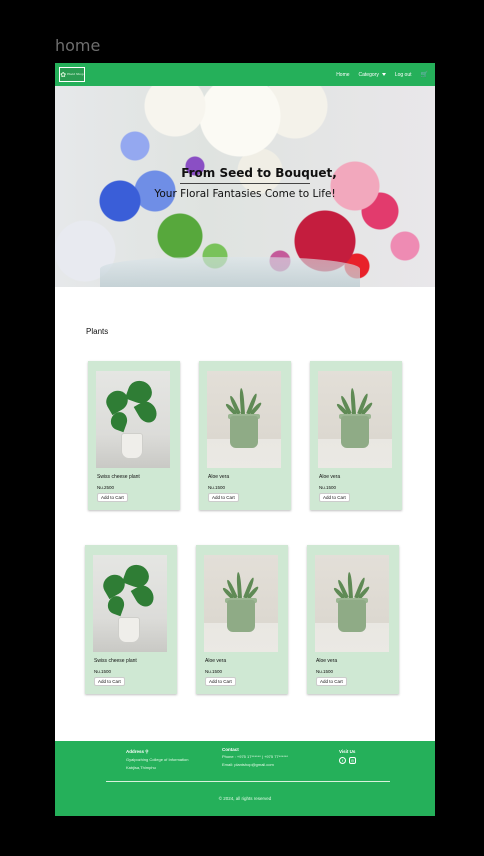  I want to click on cart-icon: 🛒, so click(424, 74).